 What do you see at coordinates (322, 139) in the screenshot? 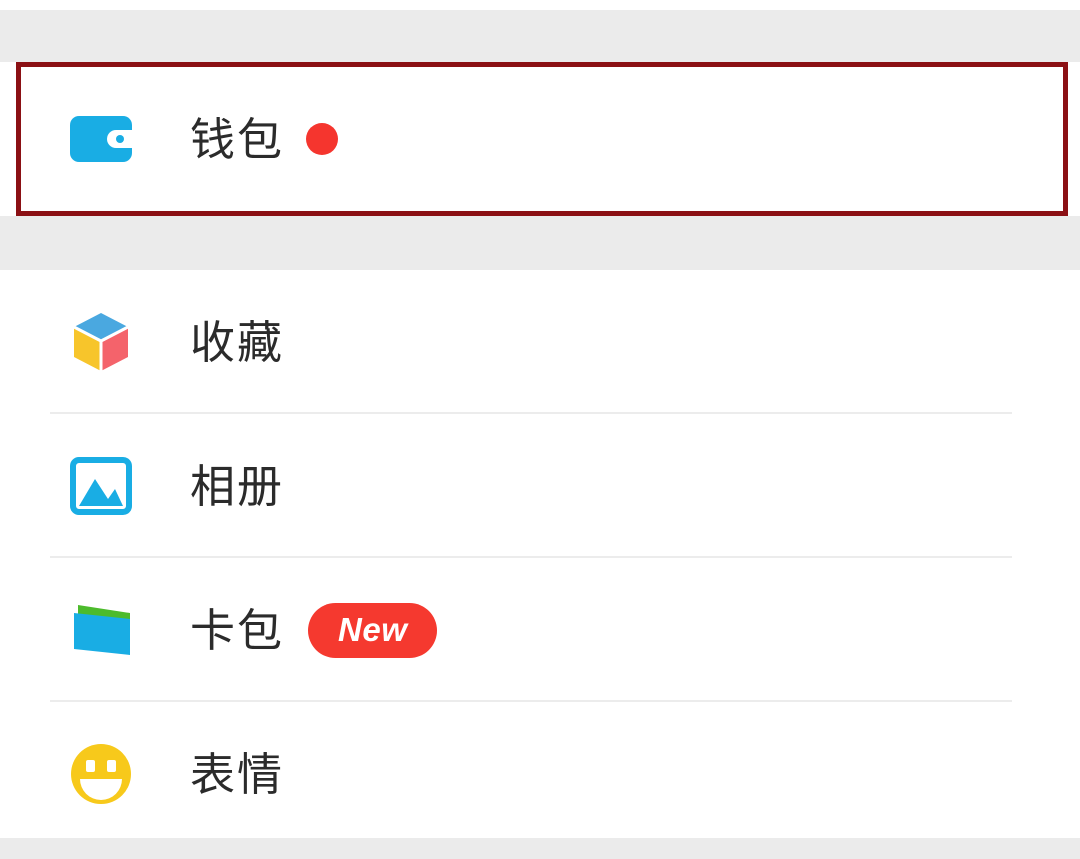
I see `wallet-new-dot-badge` at bounding box center [322, 139].